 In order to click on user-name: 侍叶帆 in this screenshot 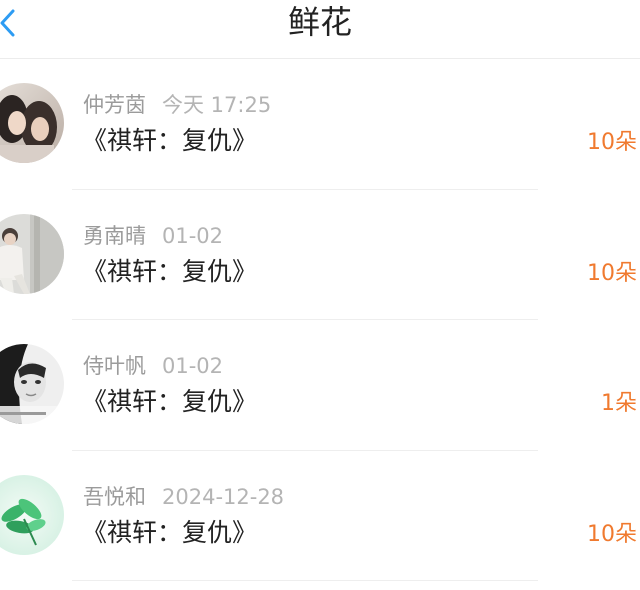, I will do `click(114, 366)`.